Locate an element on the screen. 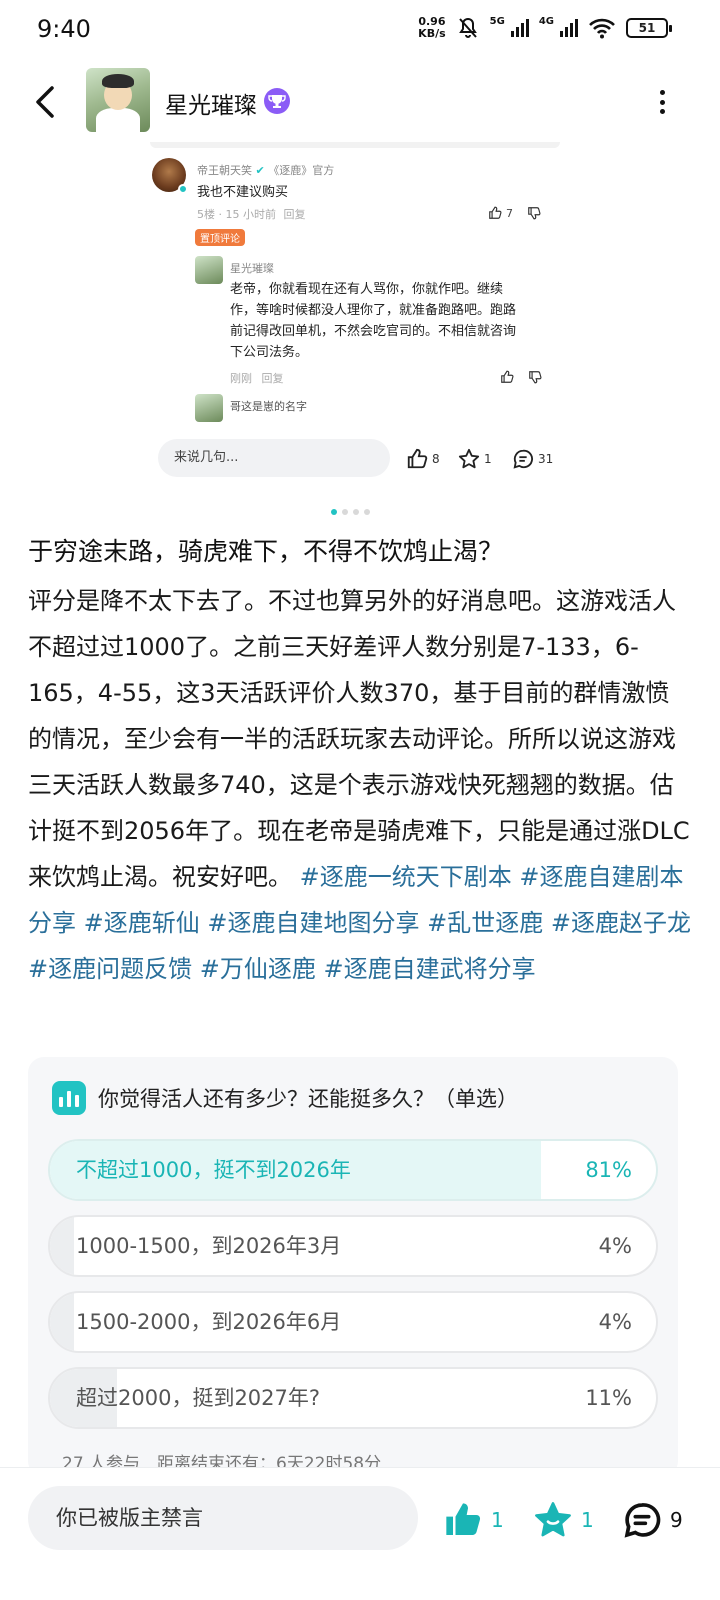 This screenshot has width=720, height=1600. hashtag: #逐鹿一统天下剧本 is located at coordinates (406, 877).